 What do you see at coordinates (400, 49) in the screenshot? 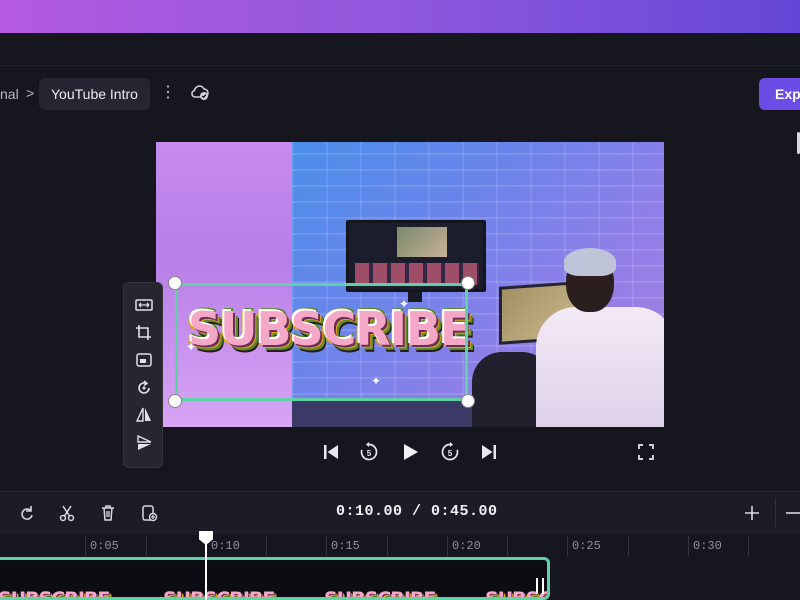
I see `app-top-bar` at bounding box center [400, 49].